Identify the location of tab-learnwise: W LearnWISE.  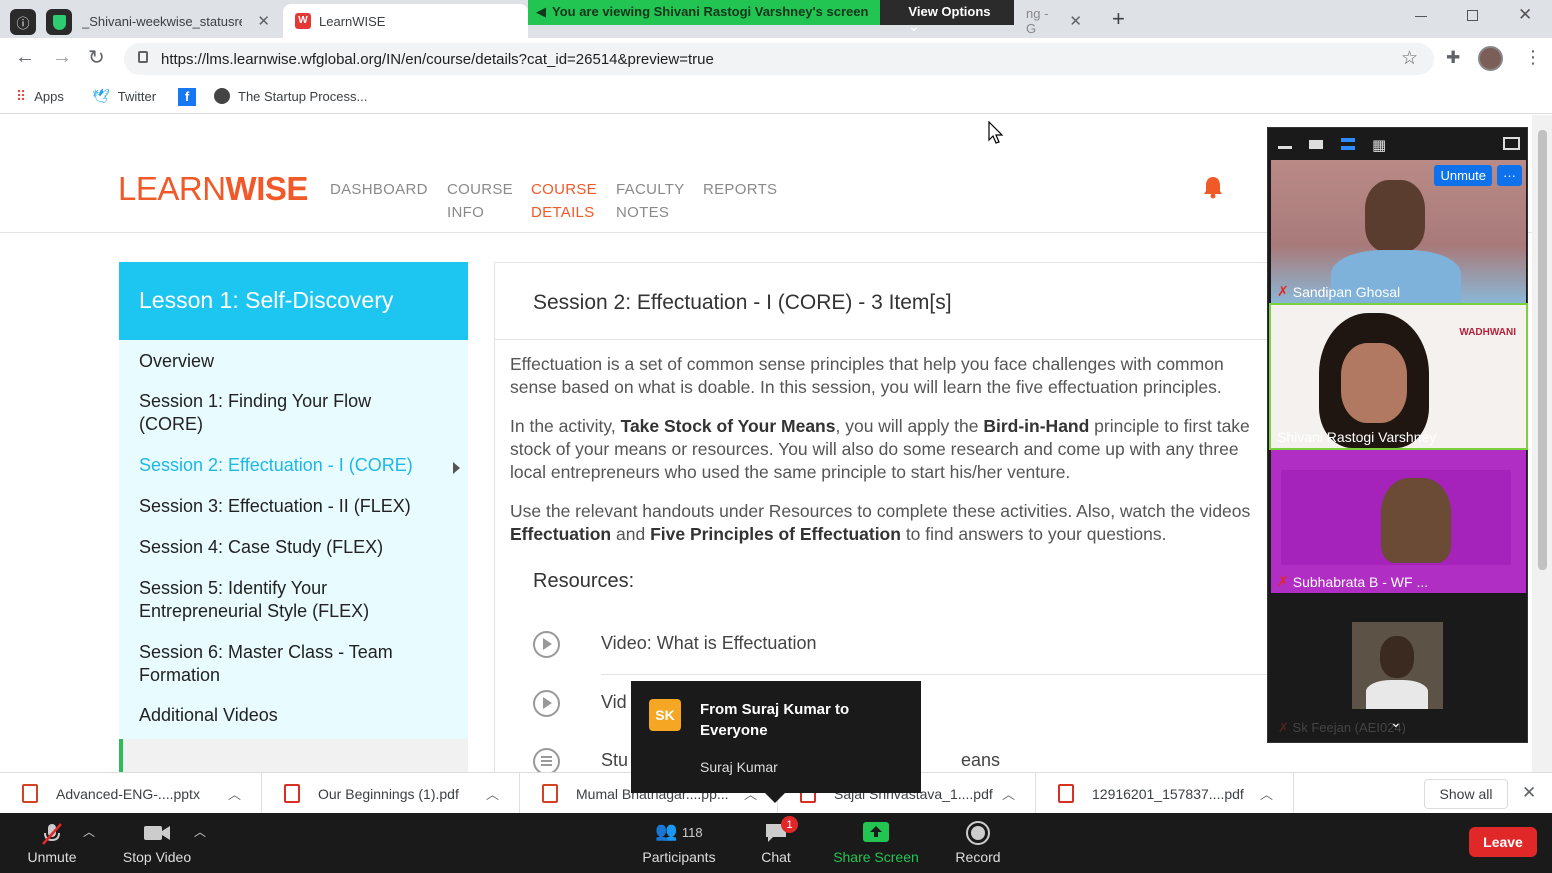
(405, 21).